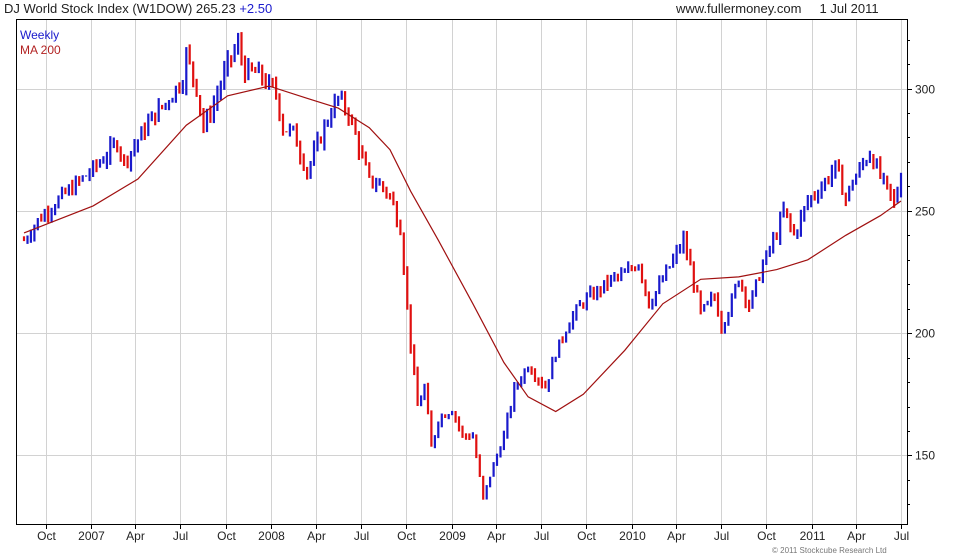 Image resolution: width=960 pixels, height=560 pixels. I want to click on y-tick-label: 250, so click(925, 212).